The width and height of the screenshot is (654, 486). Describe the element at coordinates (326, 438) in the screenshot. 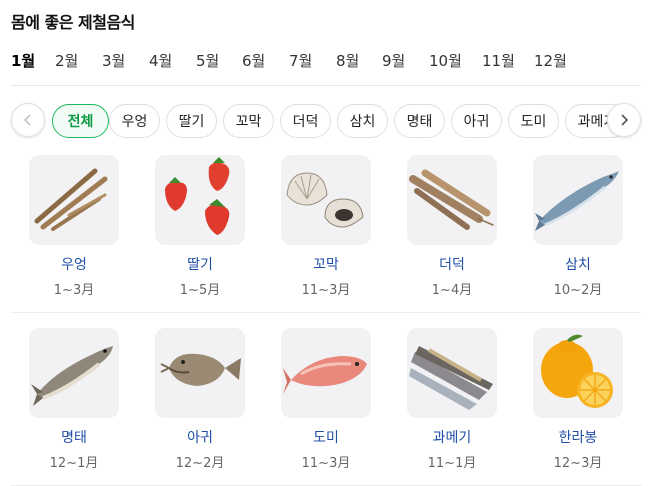

I see `food-name: 도미` at that location.